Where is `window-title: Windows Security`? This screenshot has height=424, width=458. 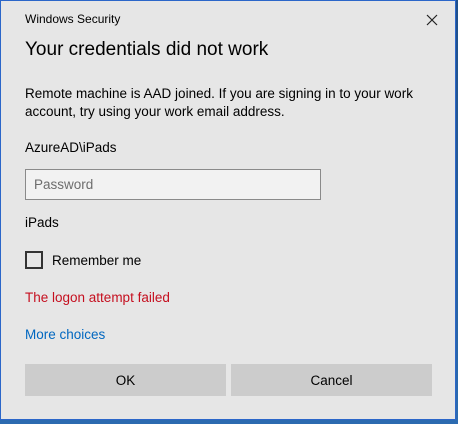
window-title: Windows Security is located at coordinates (73, 19).